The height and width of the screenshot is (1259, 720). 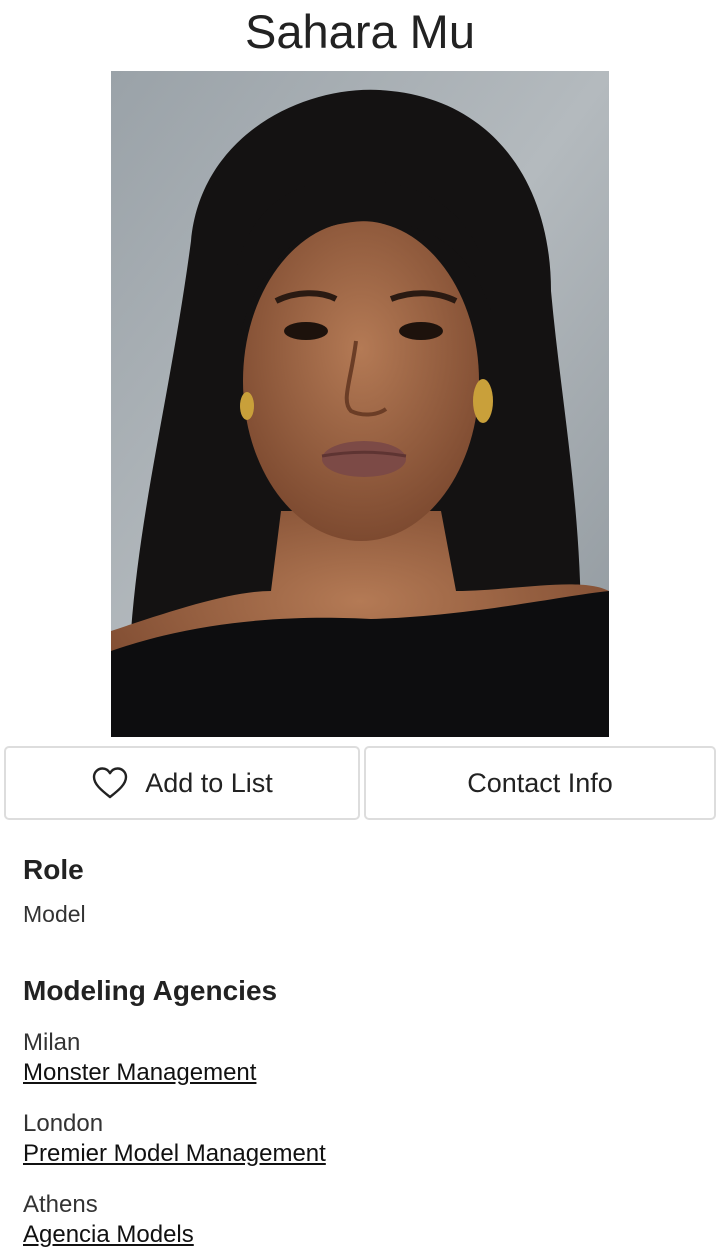 I want to click on contact-info-button: Contact Info, so click(x=540, y=783).